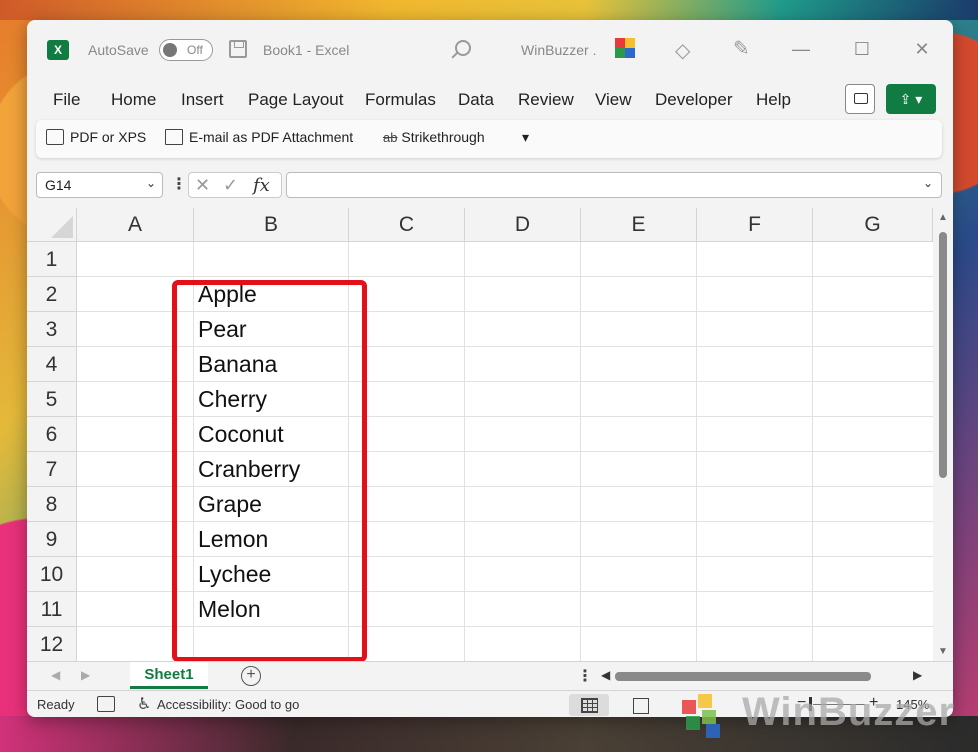 The height and width of the screenshot is (752, 978). What do you see at coordinates (271, 137) in the screenshot?
I see `email-pdf-label: E-mail as PDF Attachment` at bounding box center [271, 137].